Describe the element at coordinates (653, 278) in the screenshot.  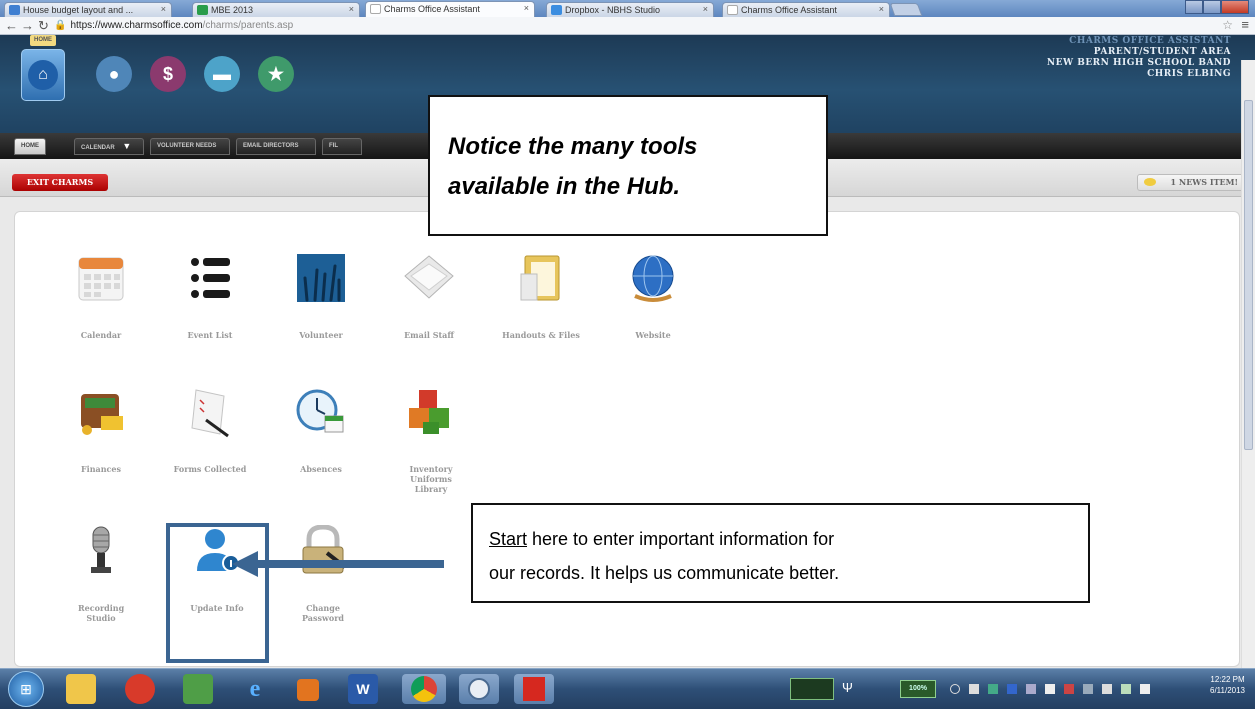
I see `globe-icon` at that location.